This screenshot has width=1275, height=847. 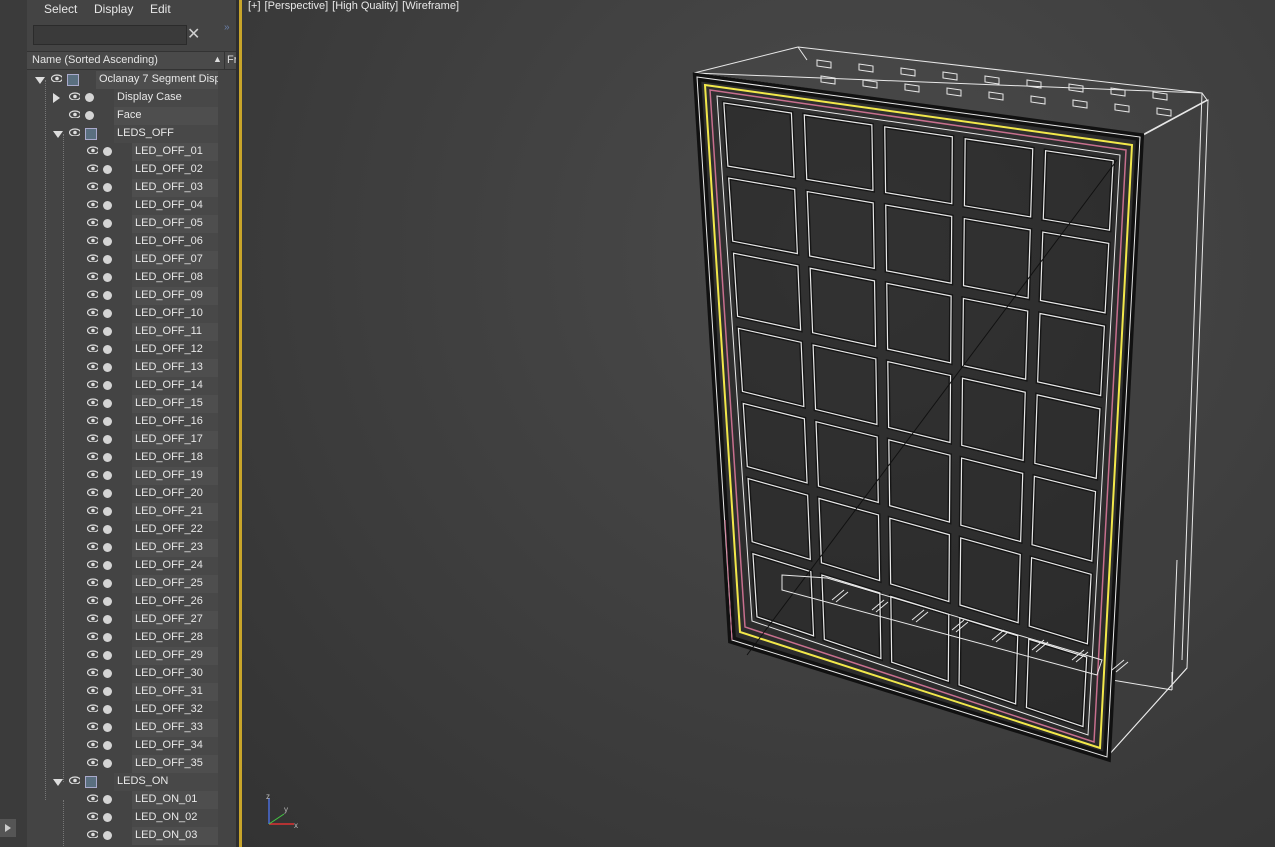 What do you see at coordinates (122, 566) in the screenshot?
I see `tree-row: LED_OFF_24` at bounding box center [122, 566].